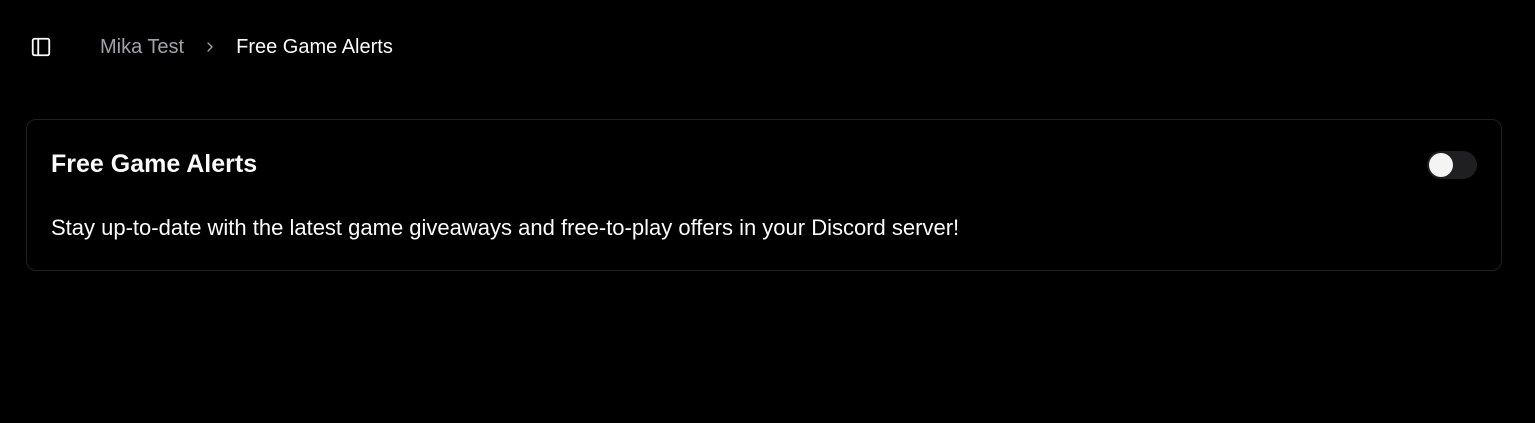  I want to click on breadcrumb-parent-link: Mika Test, so click(142, 47).